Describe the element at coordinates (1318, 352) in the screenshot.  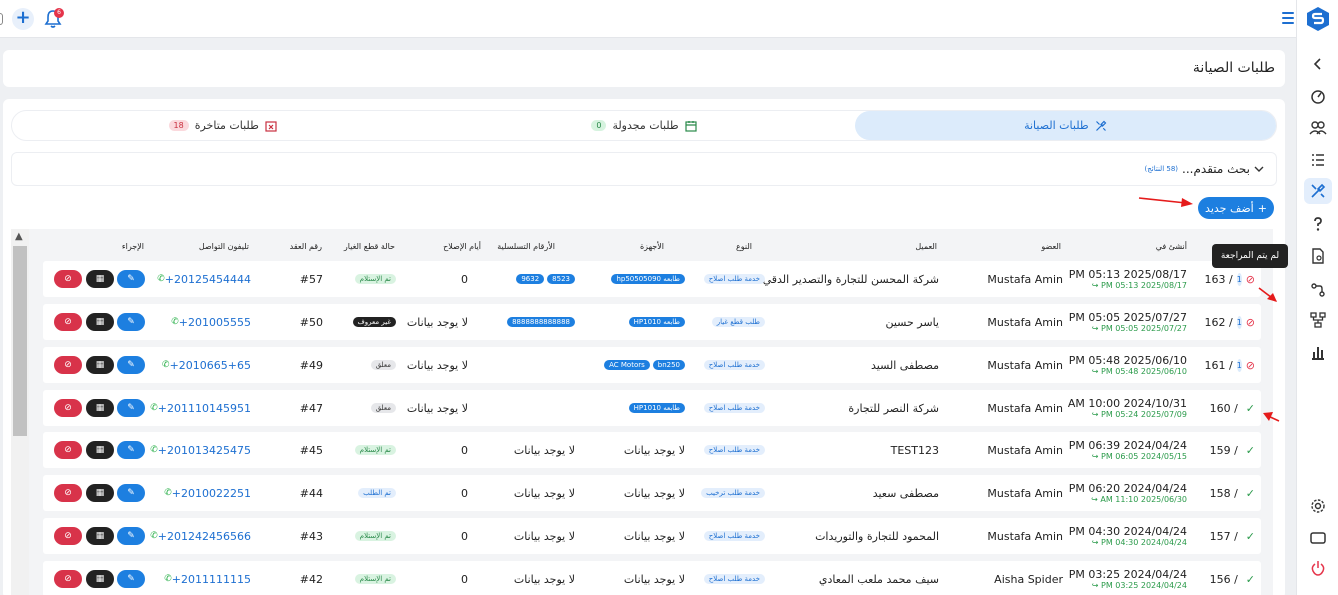
I see `bar-chart-icon` at that location.